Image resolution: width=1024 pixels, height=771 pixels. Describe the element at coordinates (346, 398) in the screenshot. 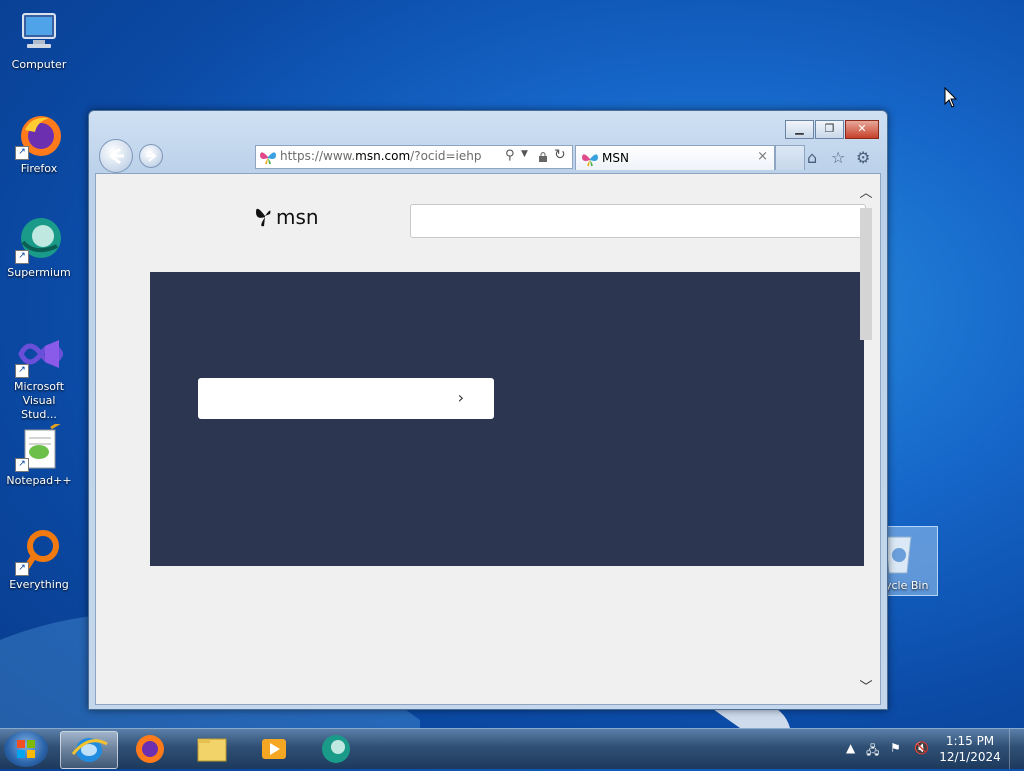

I see `hero-input-field: ›` at that location.